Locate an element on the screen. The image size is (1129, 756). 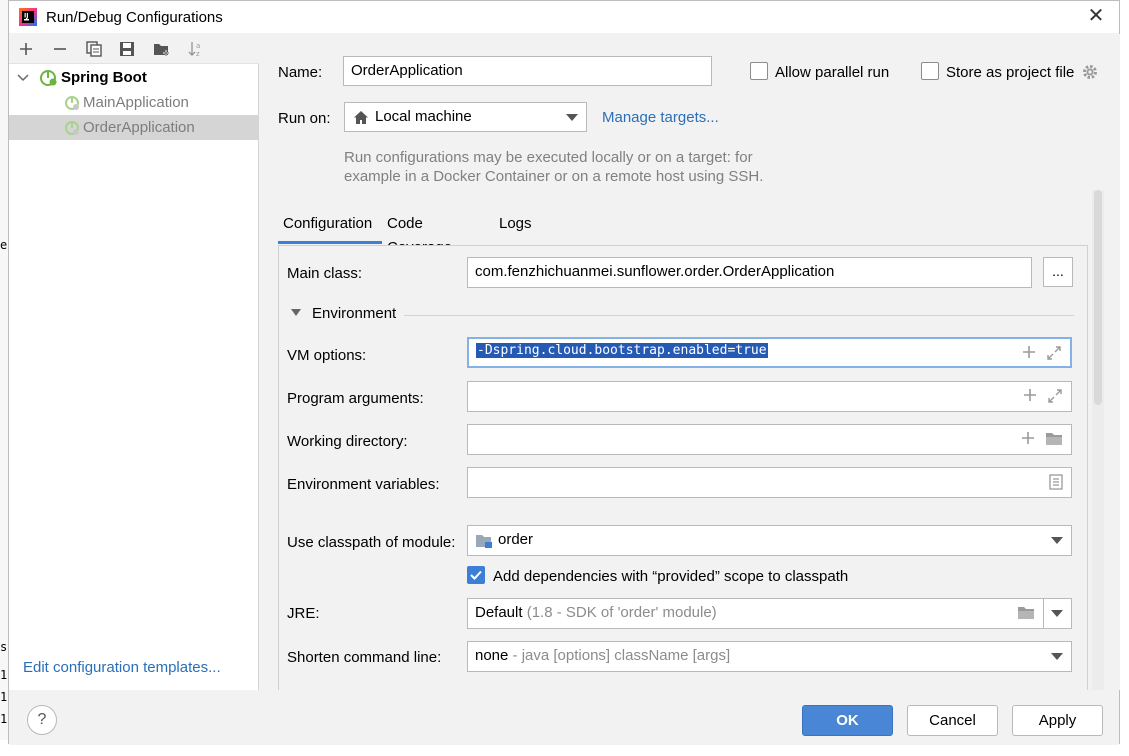
svg-text: z is located at coordinates (198, 54).